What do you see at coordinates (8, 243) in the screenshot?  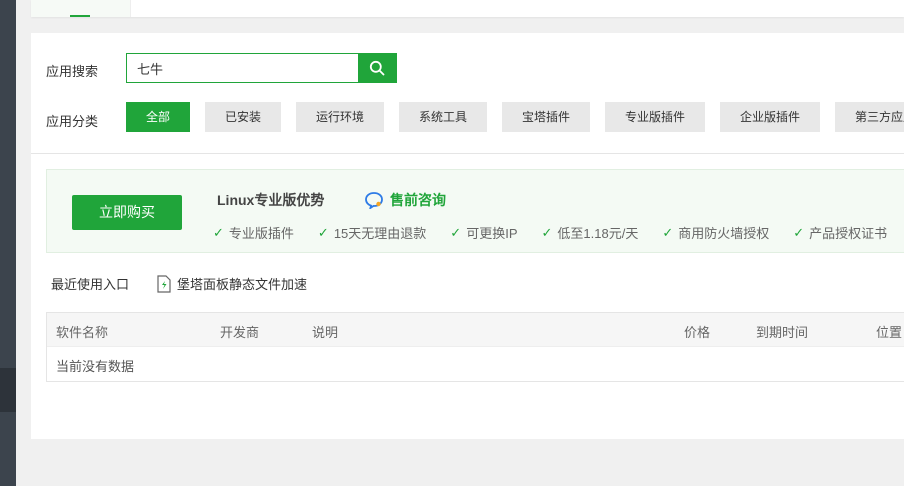 I see `sidebar-strip` at bounding box center [8, 243].